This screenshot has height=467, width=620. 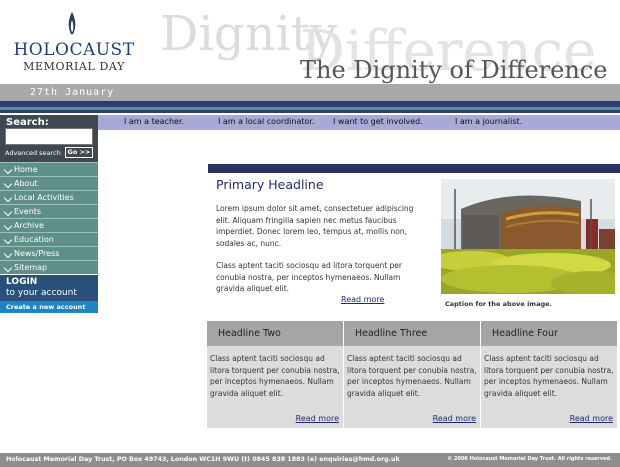 I want to click on sidebar-item-home: Home, so click(x=49, y=169).